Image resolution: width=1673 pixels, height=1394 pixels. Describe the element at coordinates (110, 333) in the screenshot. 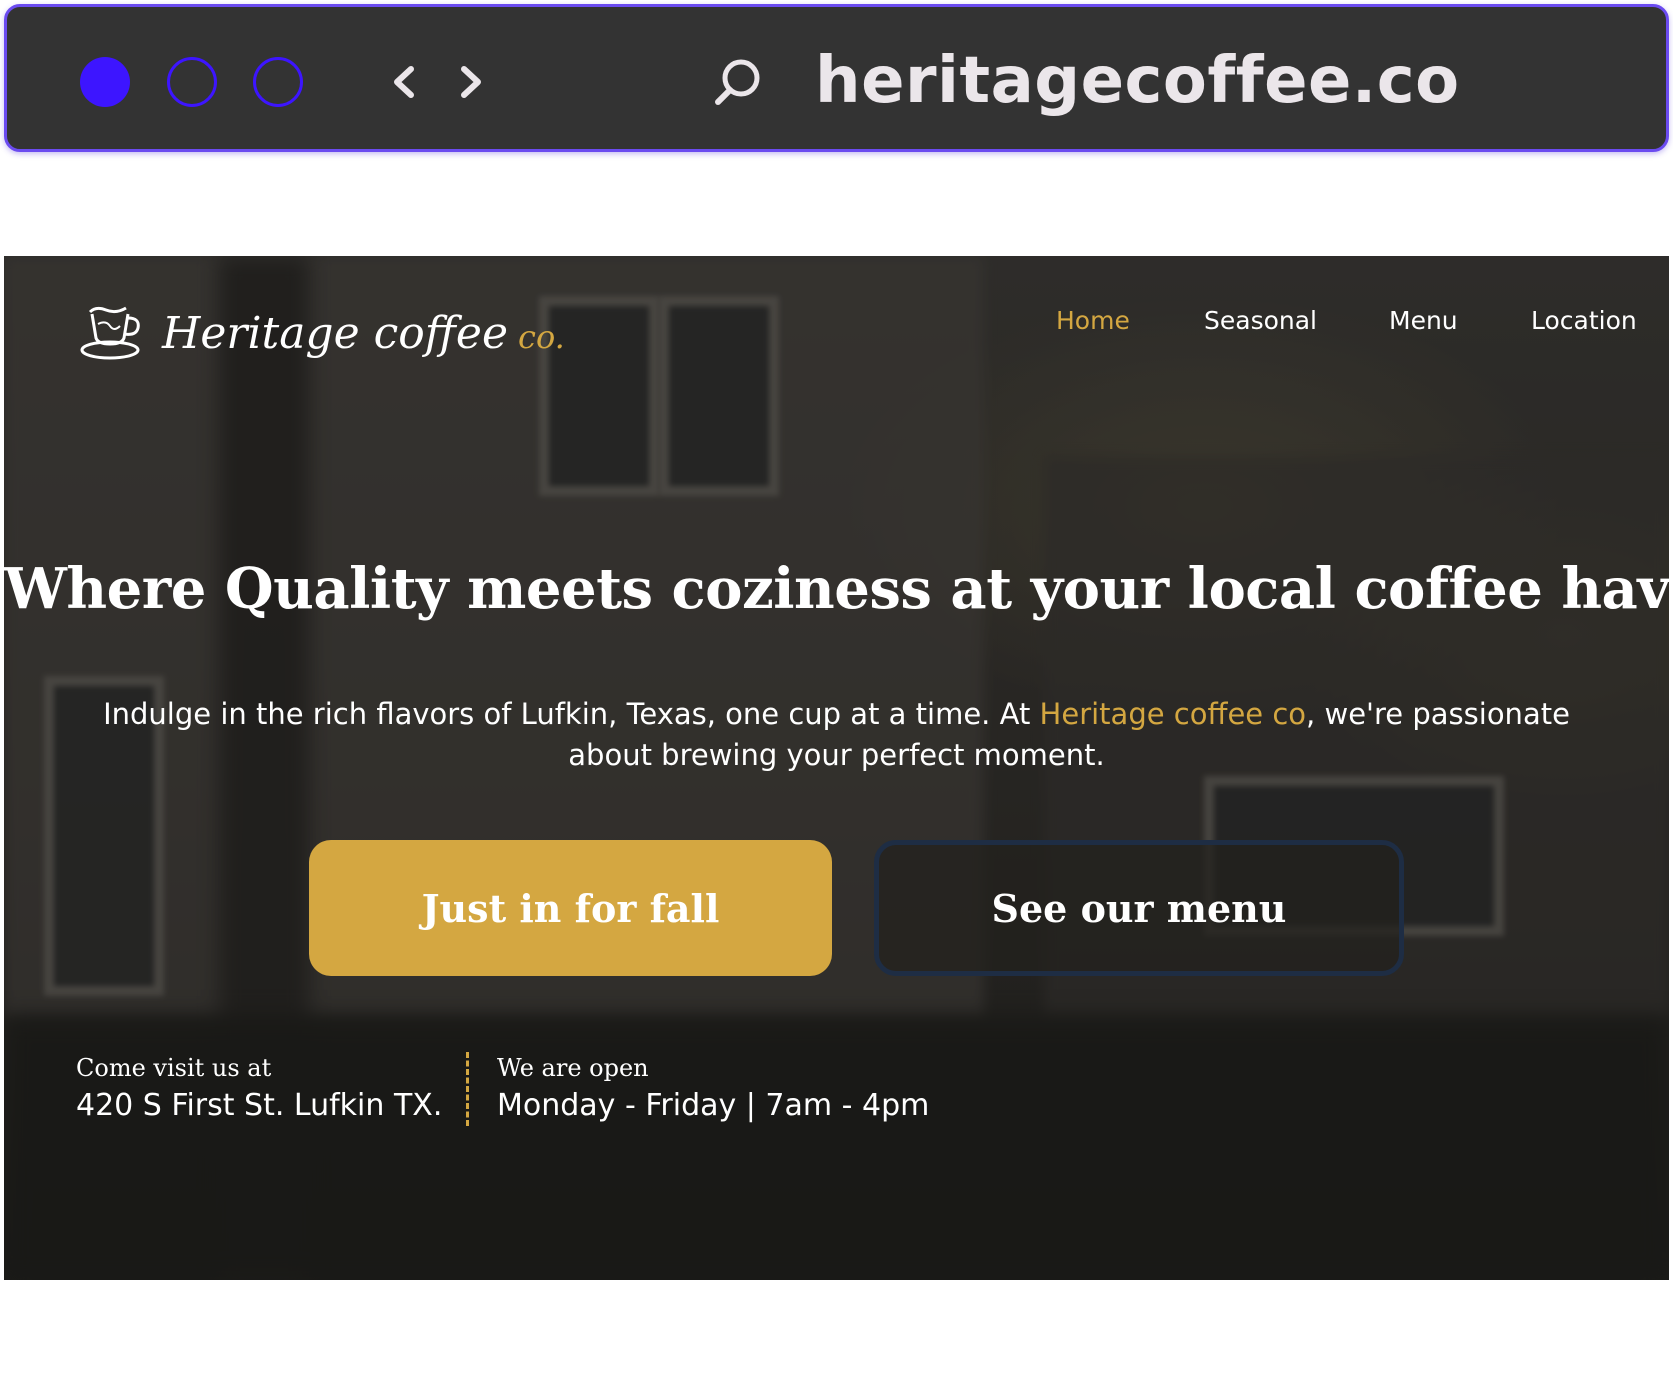

I see `coffee-cup-icon` at that location.